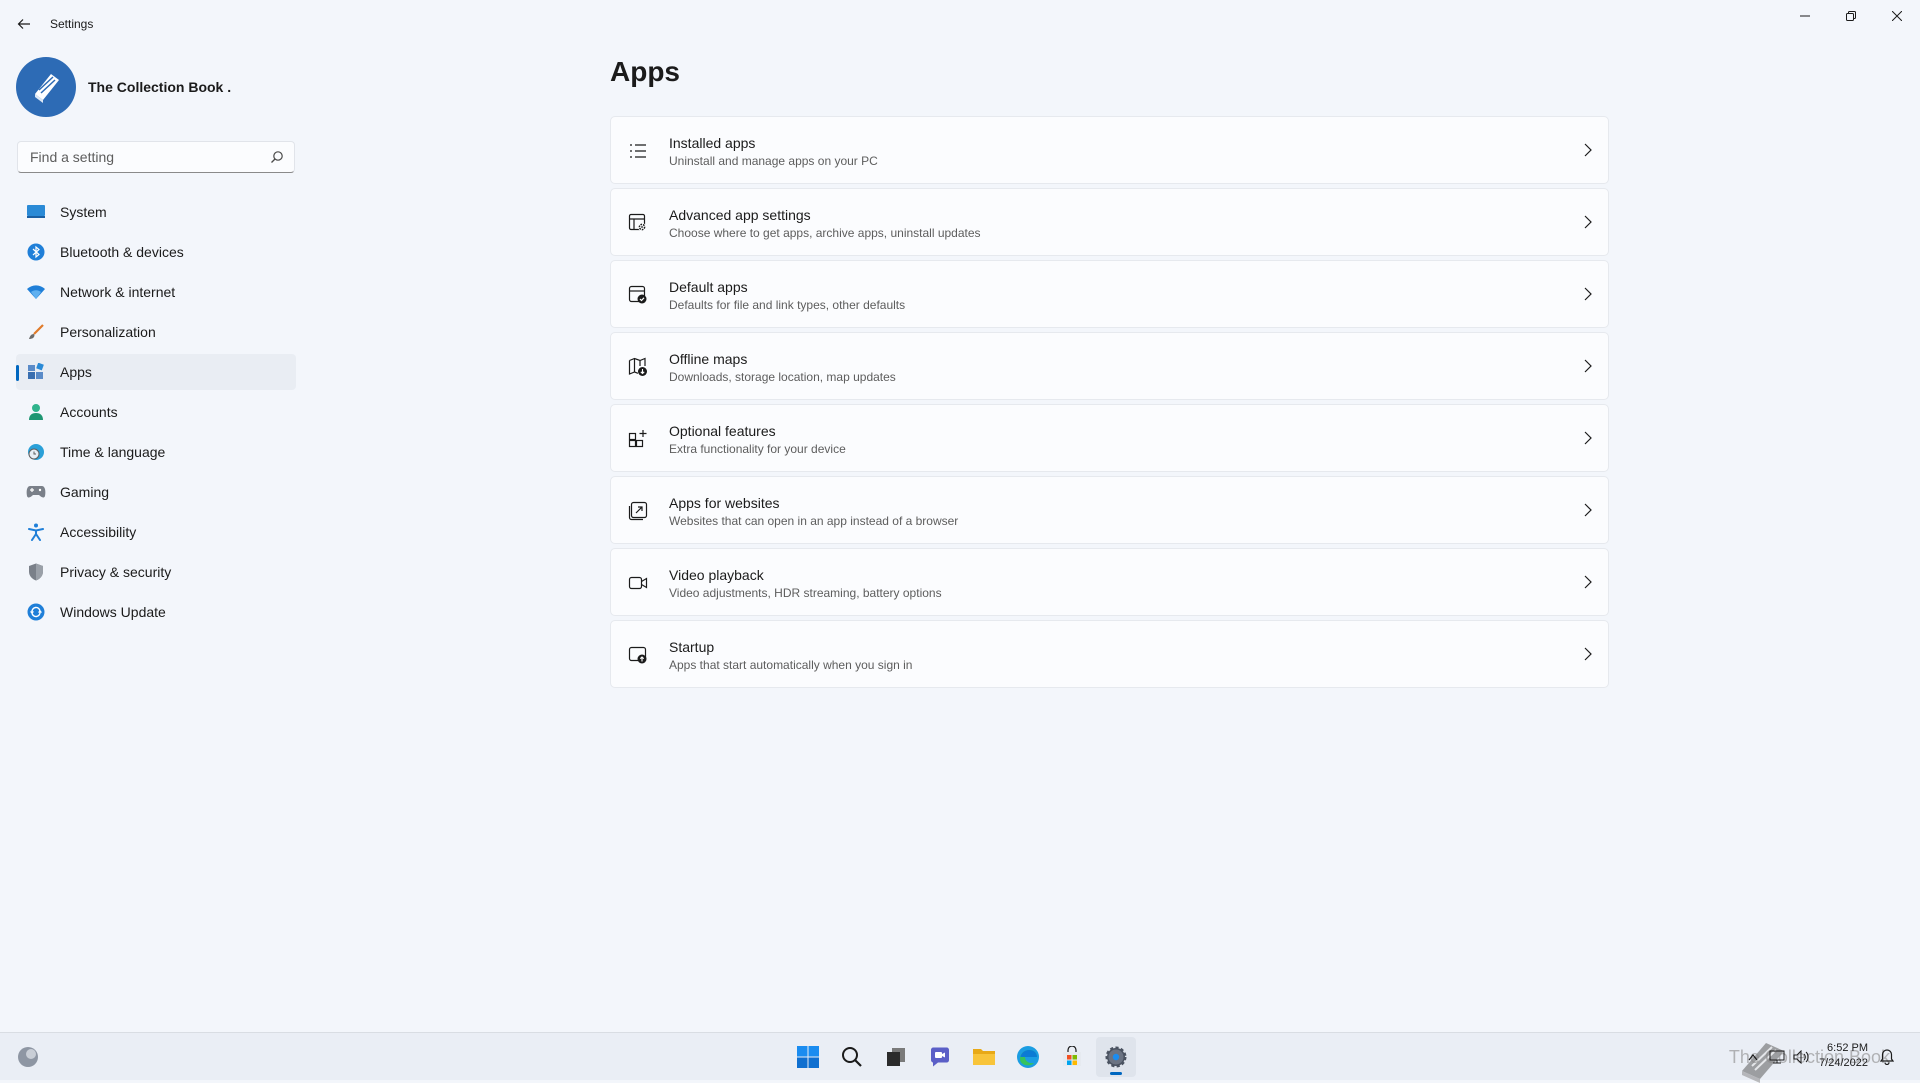 The image size is (1920, 1083). I want to click on card-title: Startup, so click(692, 647).